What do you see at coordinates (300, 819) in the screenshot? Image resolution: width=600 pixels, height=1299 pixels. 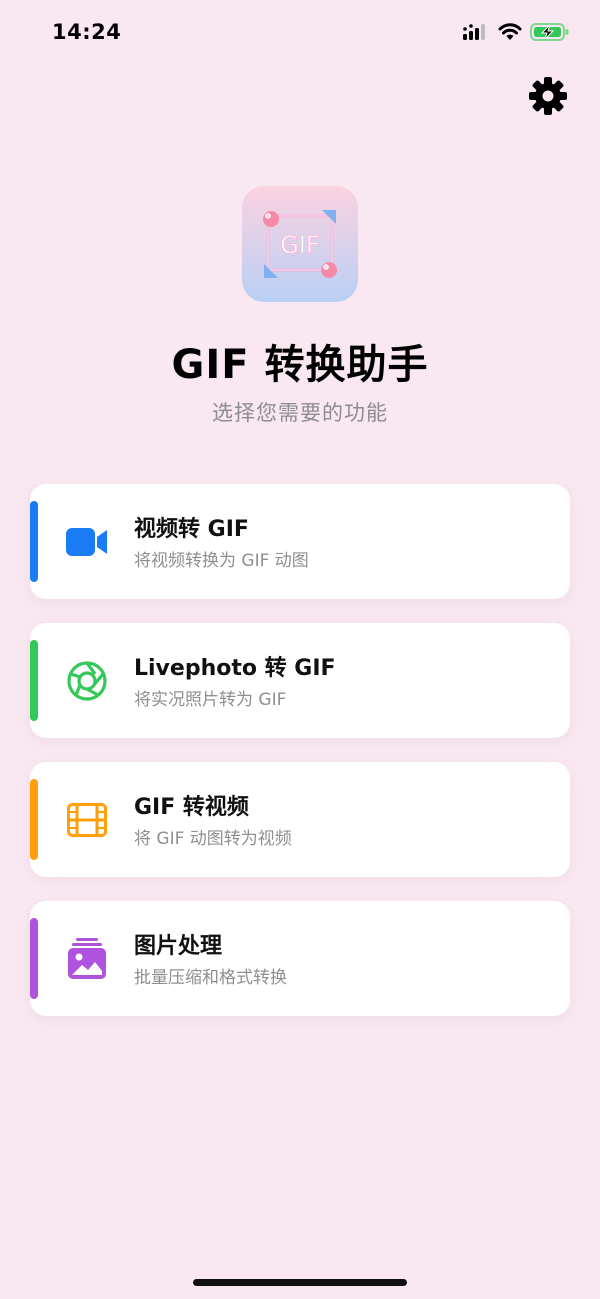 I see `feature-card-gif-to-video: GIF 转视频 将 GIF 动图转为视频` at bounding box center [300, 819].